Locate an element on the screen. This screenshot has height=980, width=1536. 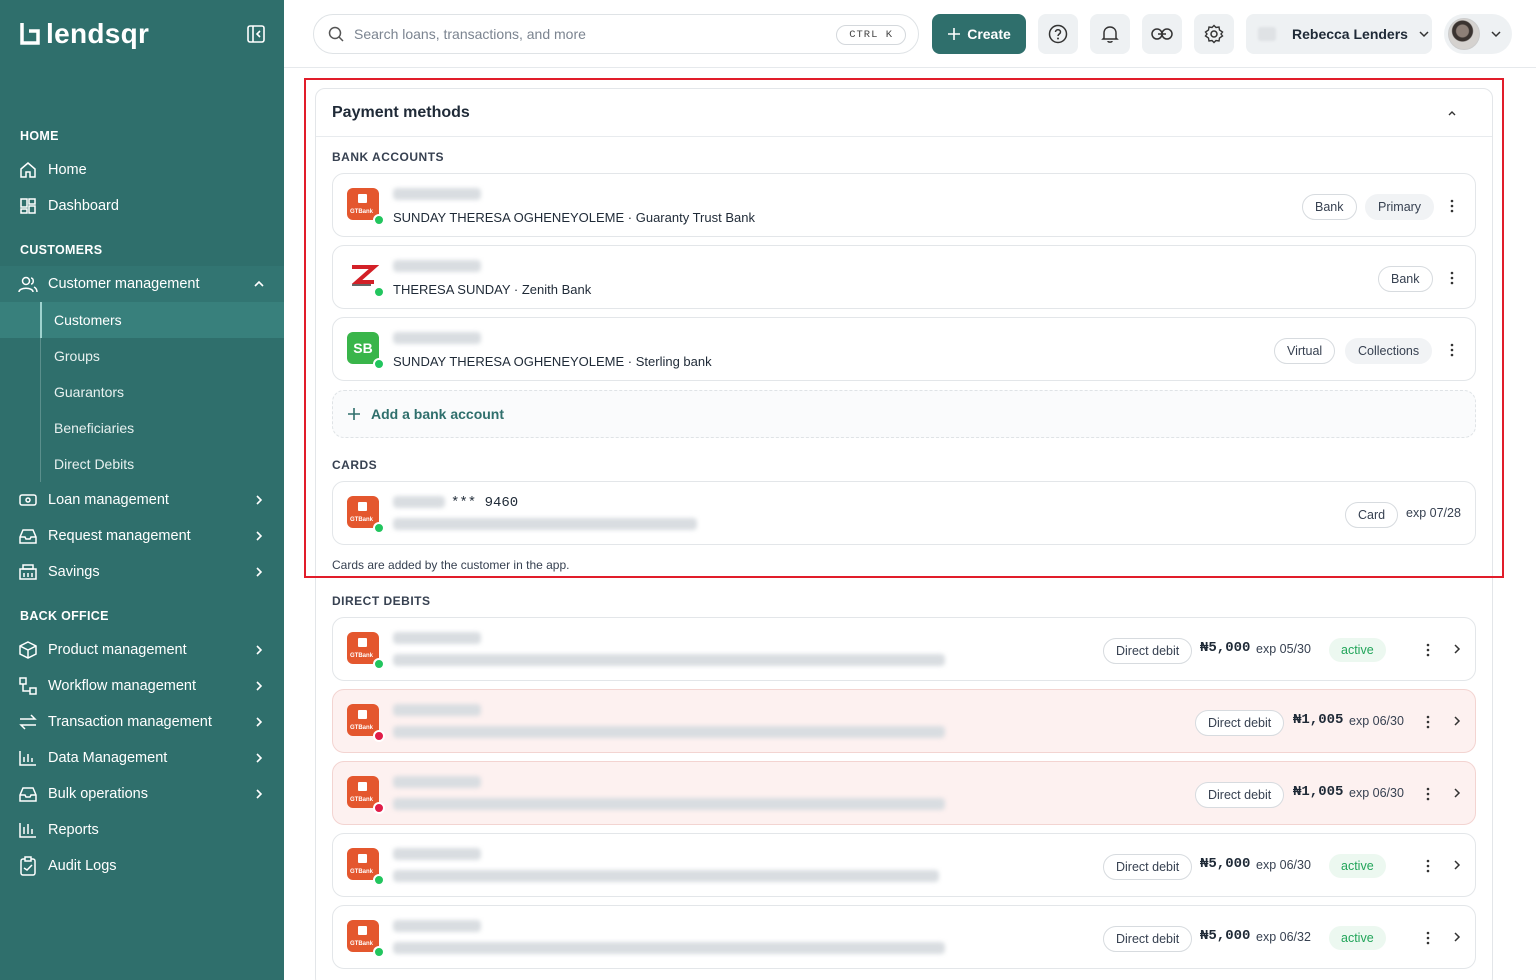
search-input is located at coordinates (584, 34).